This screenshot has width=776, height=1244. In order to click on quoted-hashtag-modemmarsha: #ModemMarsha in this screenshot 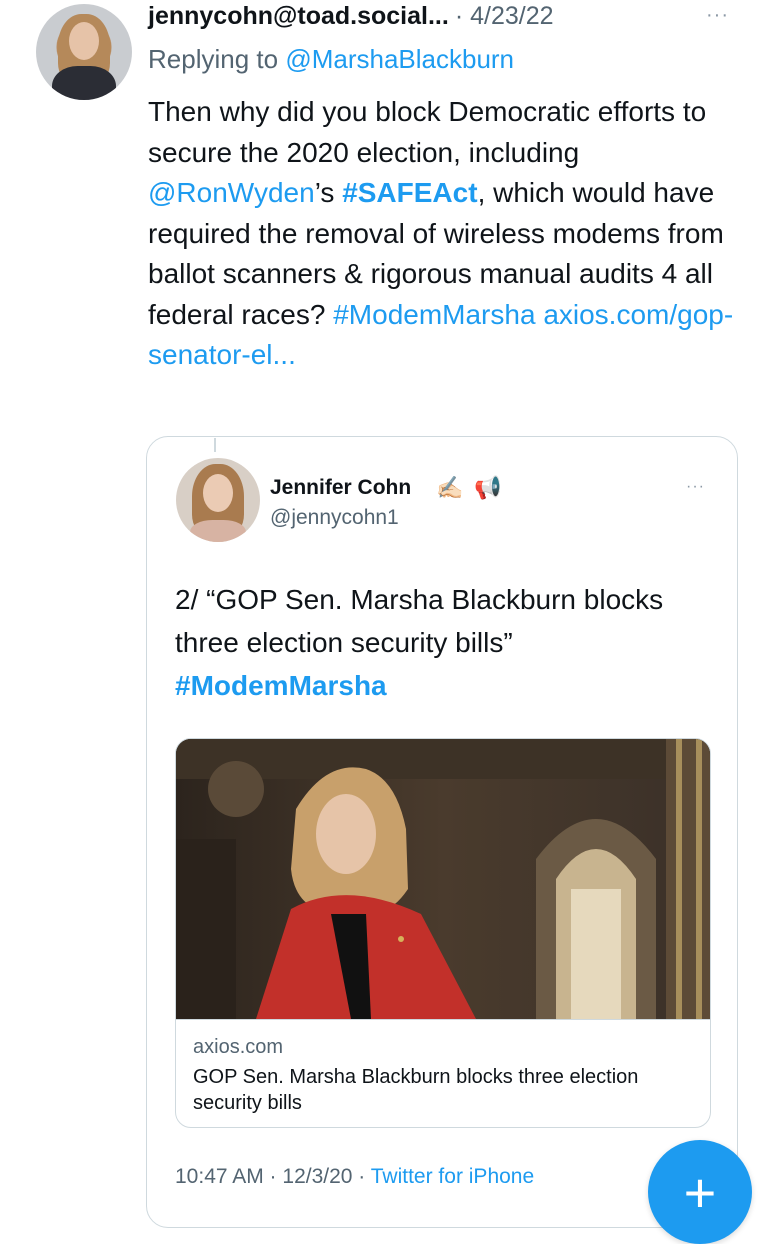, I will do `click(281, 685)`.